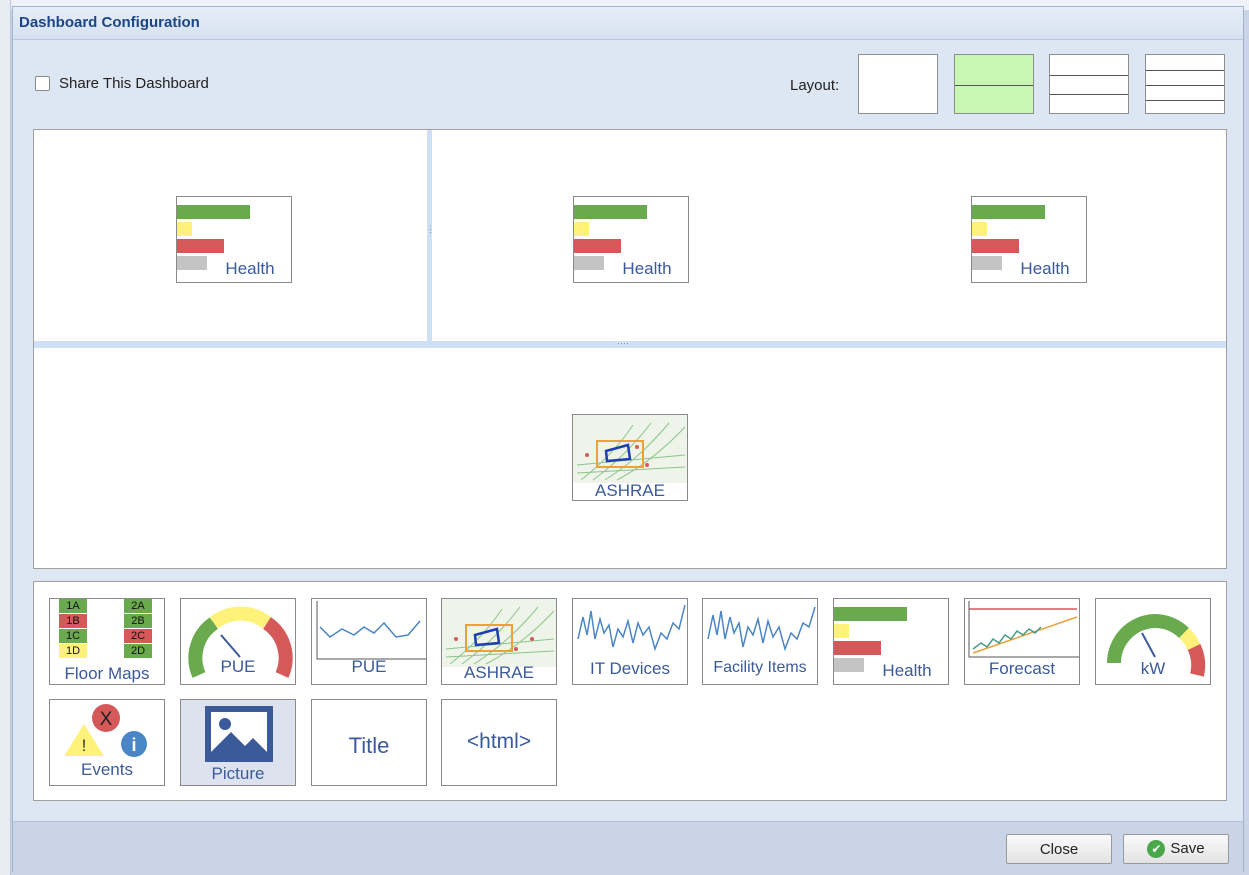 This screenshot has width=1249, height=875. Describe the element at coordinates (73, 606) in the screenshot. I see `floor-map-cell: 1A` at that location.